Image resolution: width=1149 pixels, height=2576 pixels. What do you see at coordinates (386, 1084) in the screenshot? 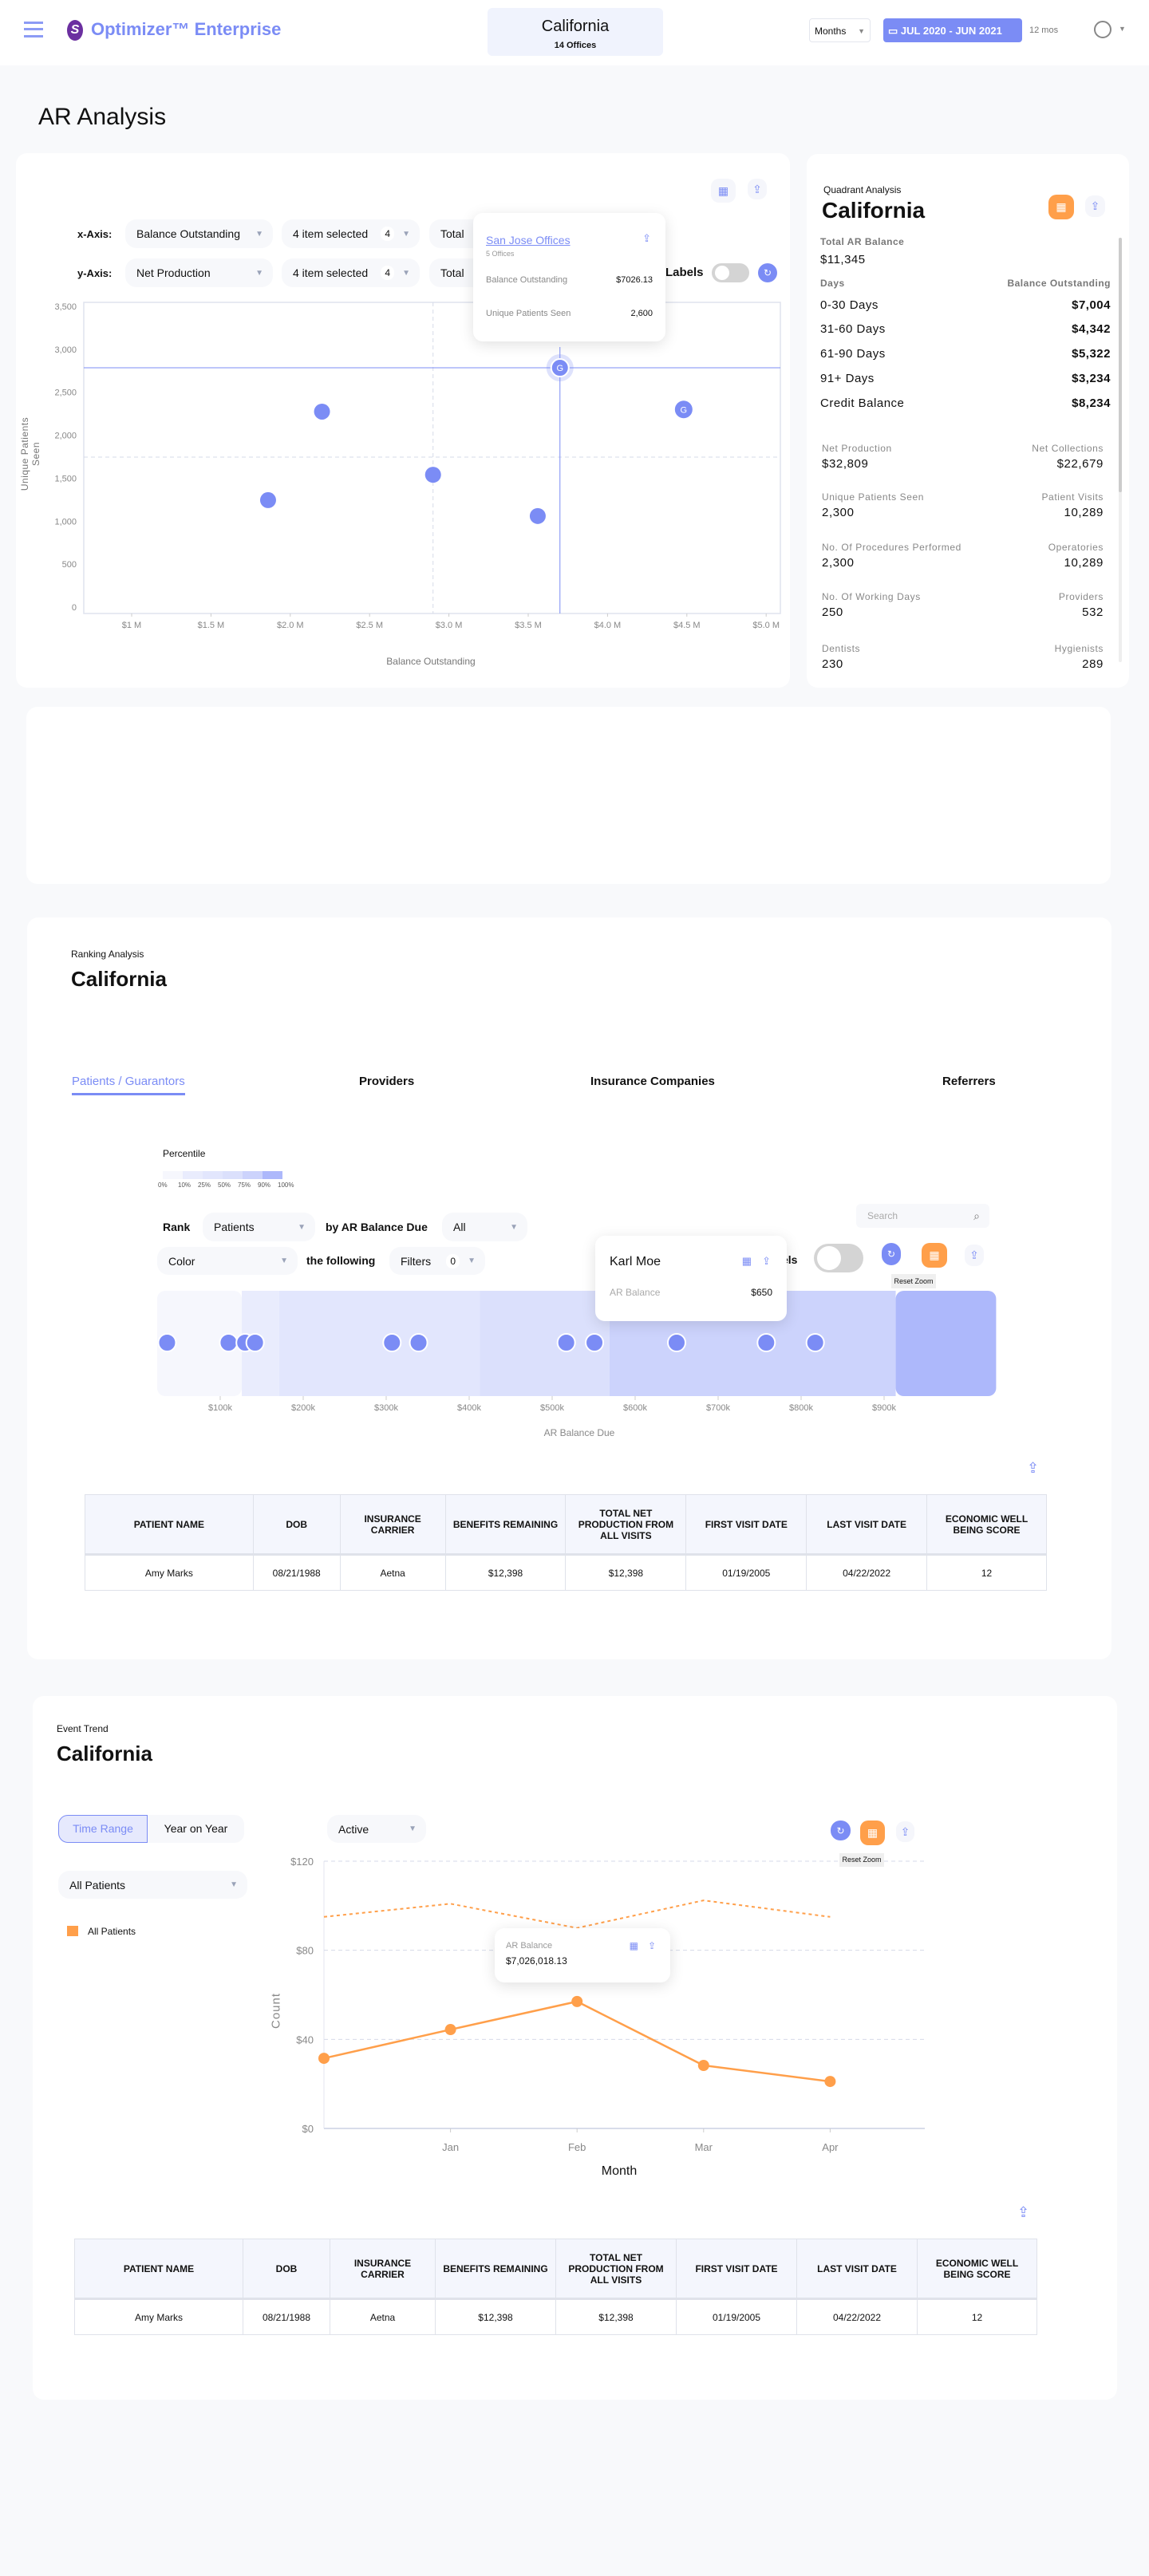
I see `tab-providers: Providers` at bounding box center [386, 1084].